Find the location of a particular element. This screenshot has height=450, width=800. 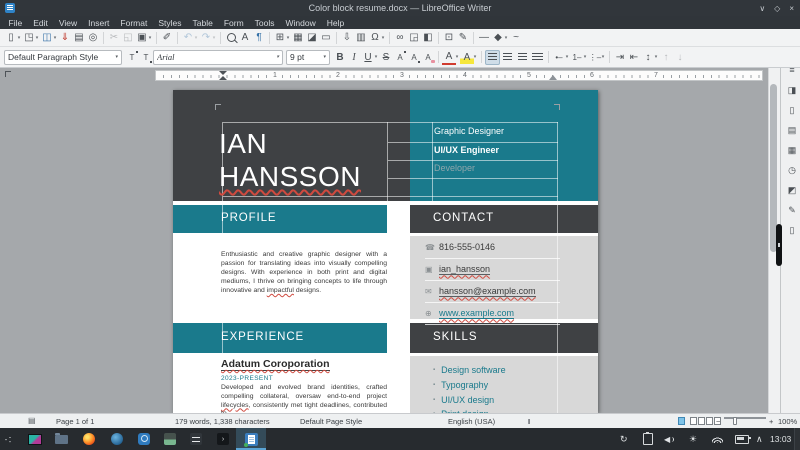

sidebar-collapse-handle is located at coordinates (779, 245).